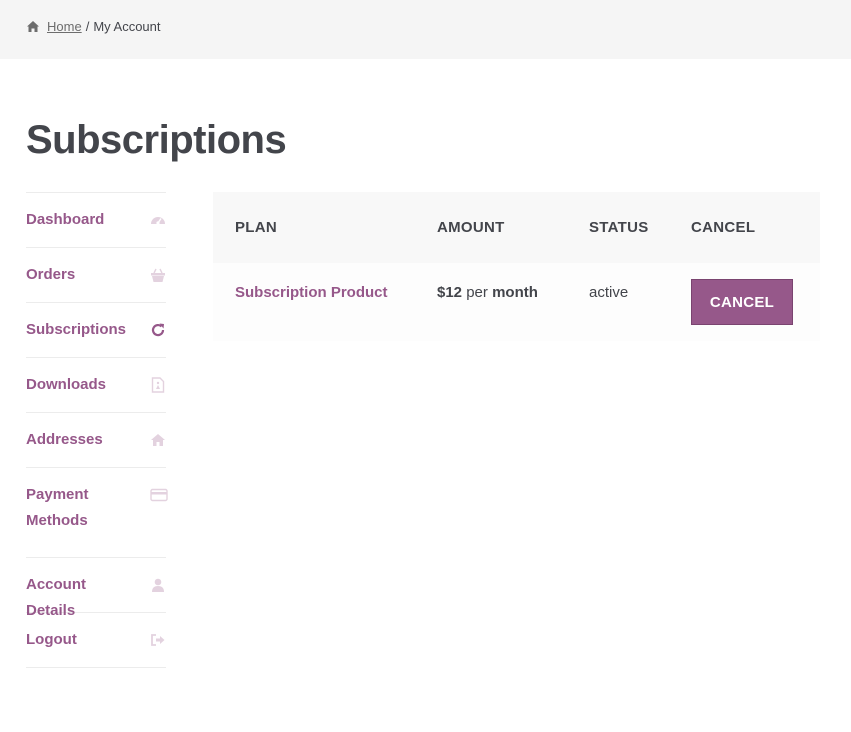 This screenshot has width=851, height=732. I want to click on sidebar-item-label: Subscriptions, so click(76, 329).